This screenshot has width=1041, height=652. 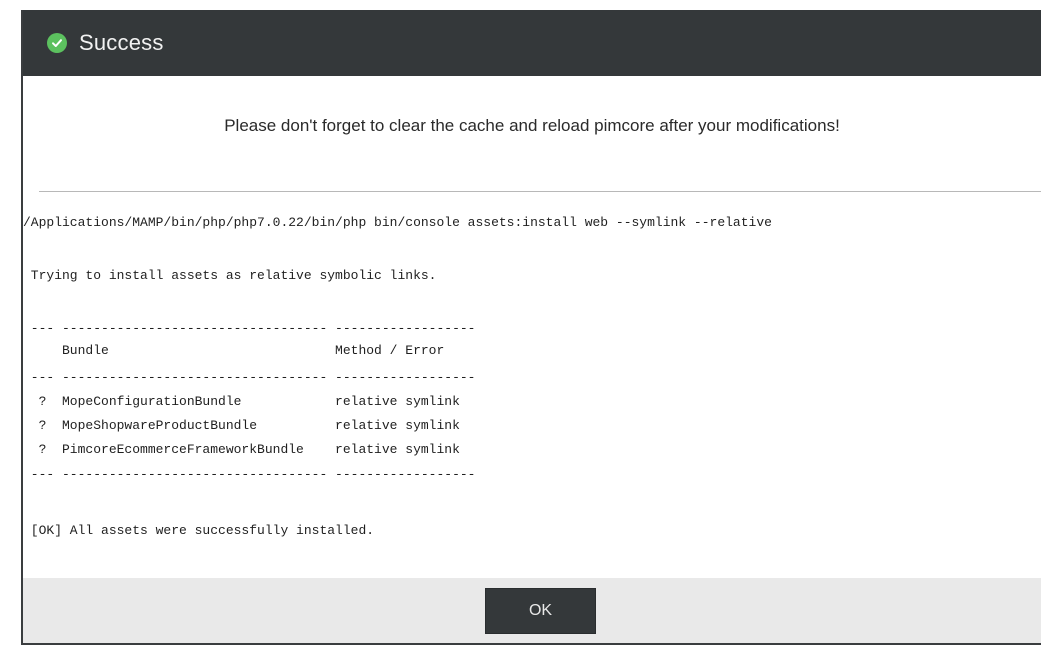 I want to click on ok-button: OK, so click(x=540, y=611).